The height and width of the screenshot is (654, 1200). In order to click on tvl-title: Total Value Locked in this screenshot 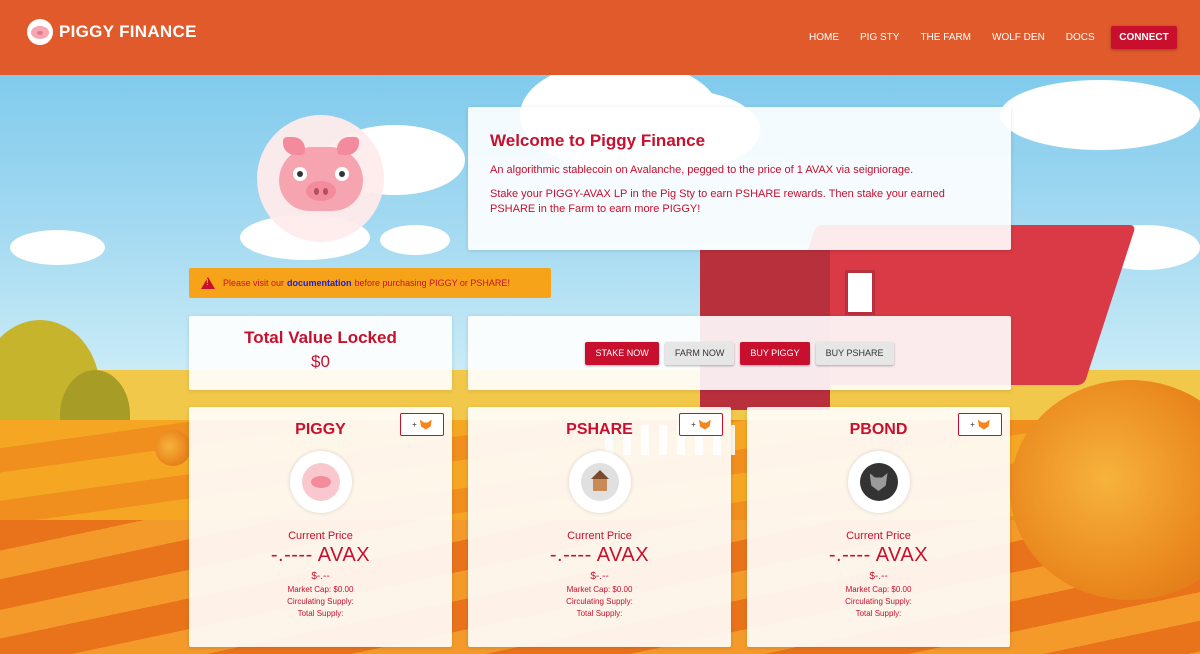, I will do `click(320, 337)`.